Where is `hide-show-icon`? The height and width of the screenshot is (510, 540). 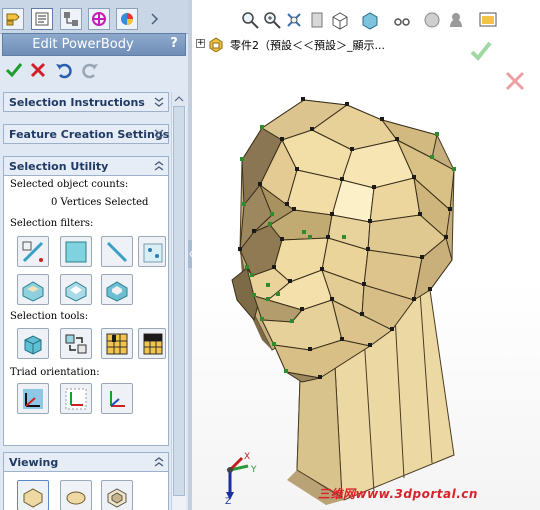 hide-show-icon is located at coordinates (402, 20).